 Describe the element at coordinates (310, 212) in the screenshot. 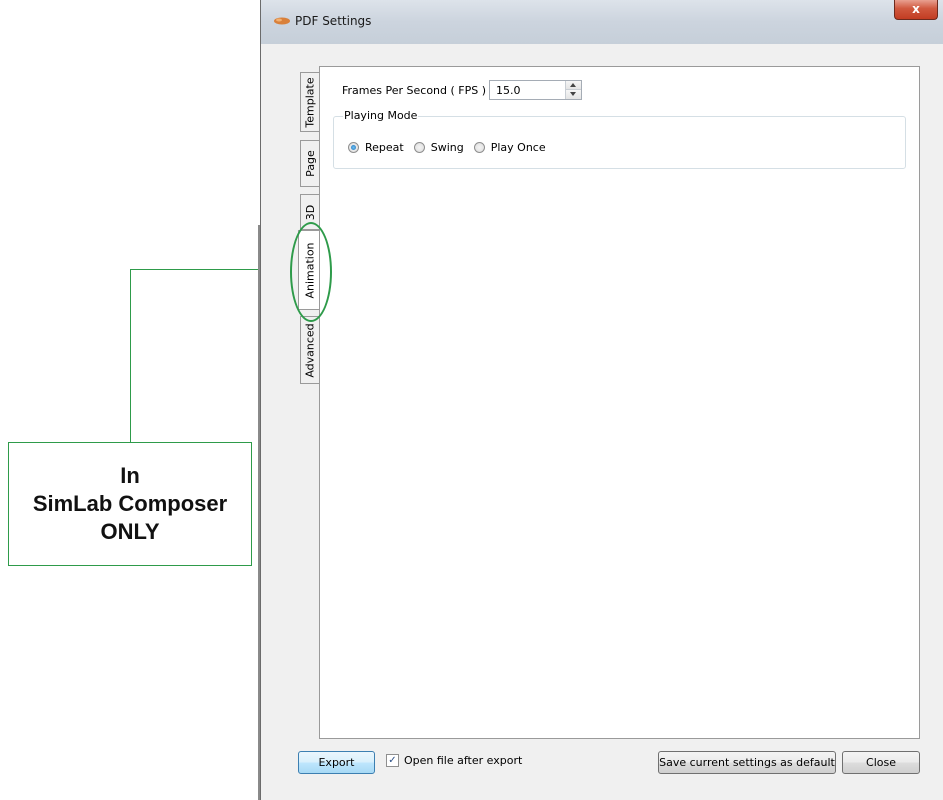

I see `tab-3d-label: 3D` at that location.